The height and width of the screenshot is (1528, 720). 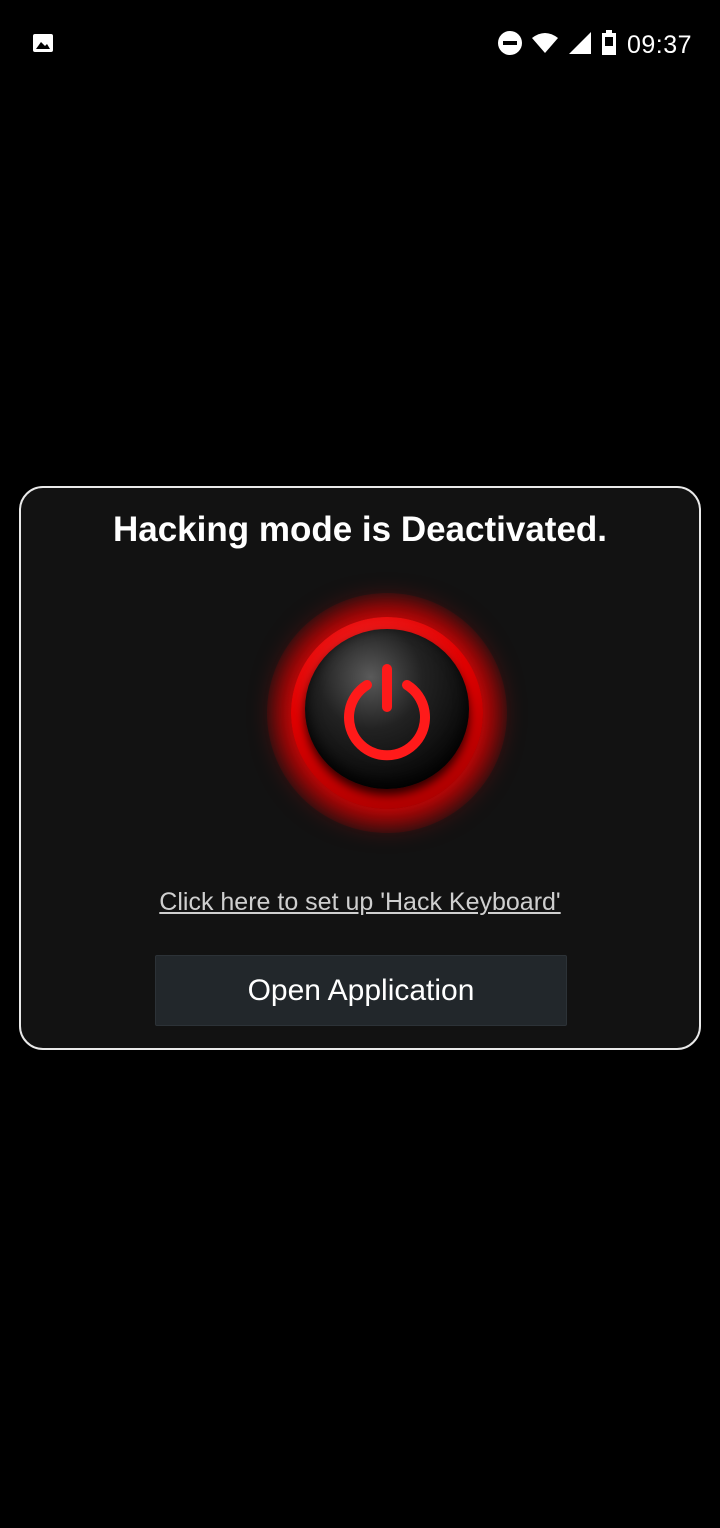 What do you see at coordinates (360, 46) in the screenshot?
I see `status-bar: 09:37` at bounding box center [360, 46].